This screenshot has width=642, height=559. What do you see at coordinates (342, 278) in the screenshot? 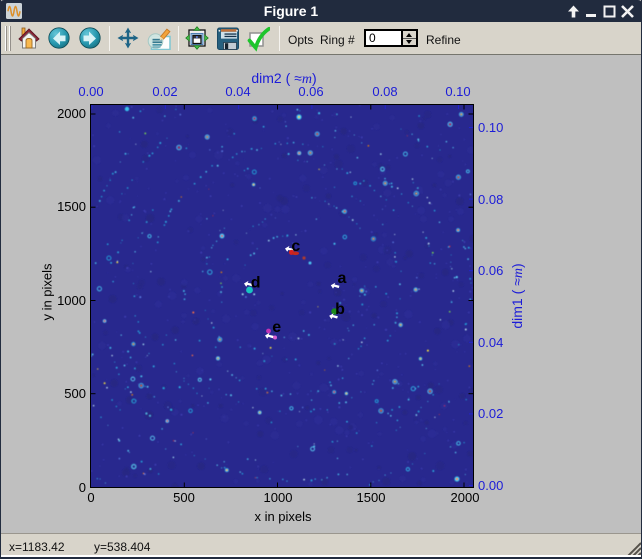
I see `svg-text: a` at bounding box center [342, 278].